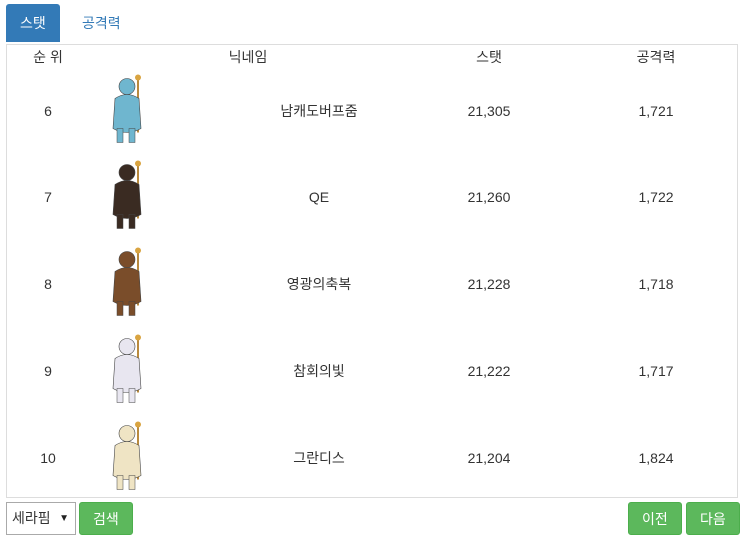 The image size is (745, 540). What do you see at coordinates (319, 370) in the screenshot?
I see `nickname-cell: 참회의빛` at bounding box center [319, 370].